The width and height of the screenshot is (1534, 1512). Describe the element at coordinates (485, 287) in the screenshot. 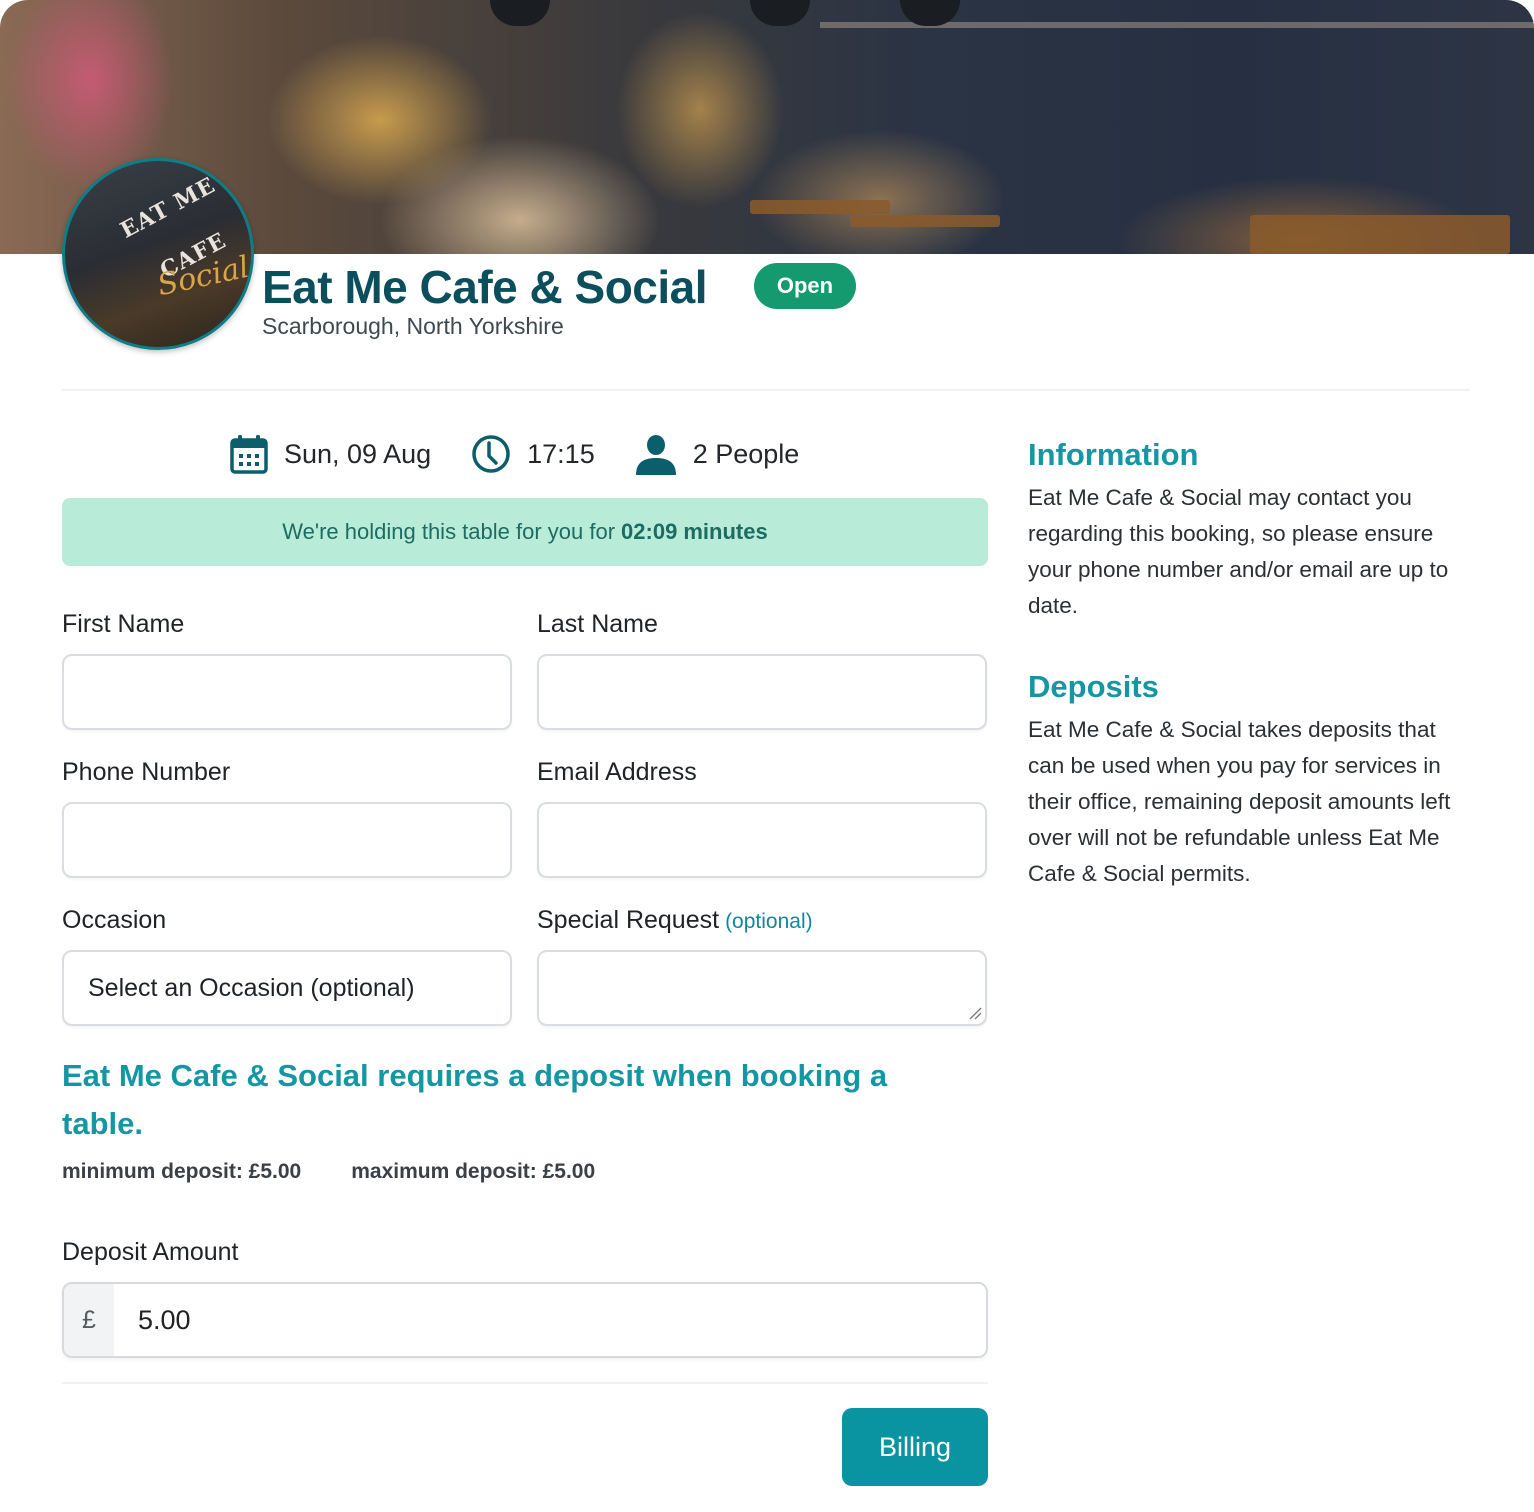

I see `venue-name: Eat Me Cafe & Social` at that location.